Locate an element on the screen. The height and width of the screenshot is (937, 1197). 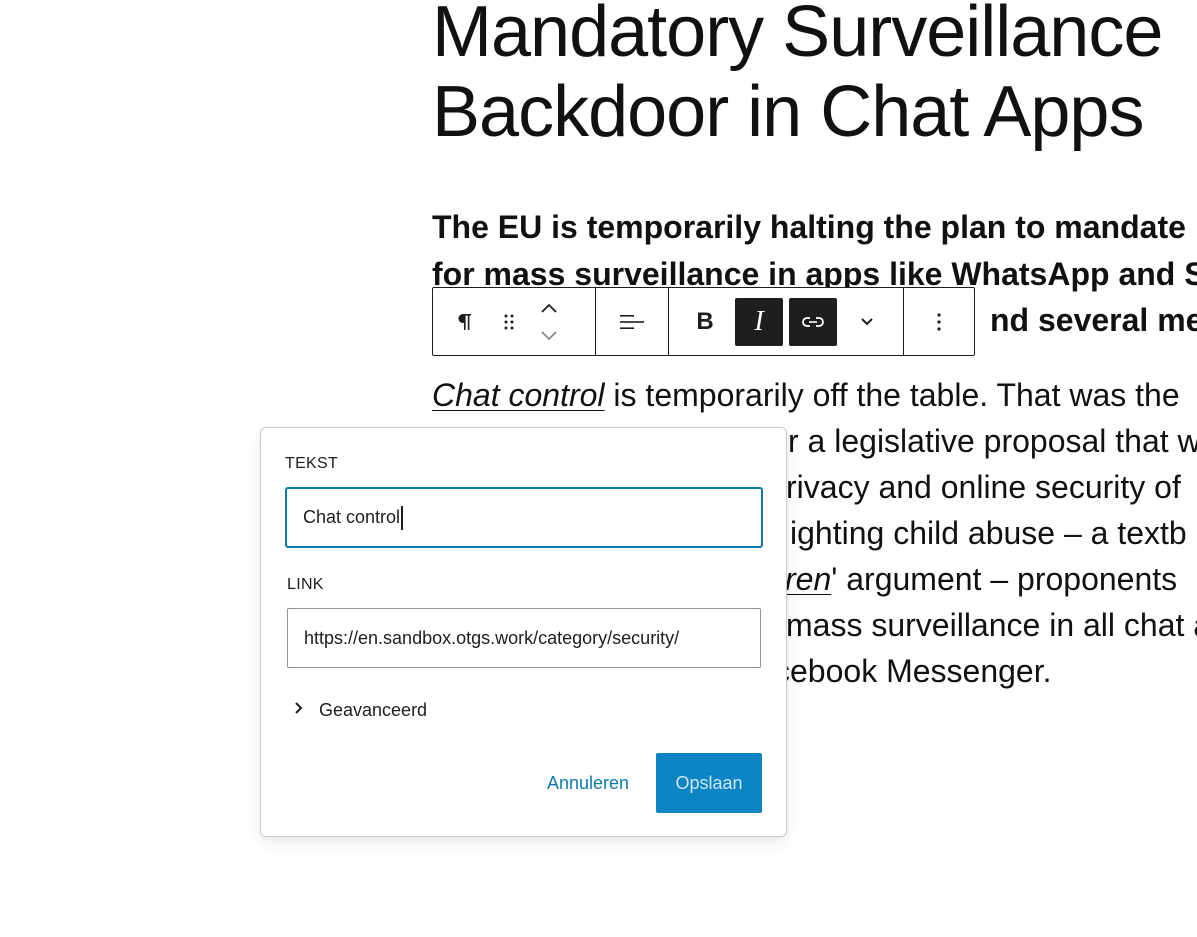
body-line-text: cebook Messenger. is located at coordinates (913, 671).